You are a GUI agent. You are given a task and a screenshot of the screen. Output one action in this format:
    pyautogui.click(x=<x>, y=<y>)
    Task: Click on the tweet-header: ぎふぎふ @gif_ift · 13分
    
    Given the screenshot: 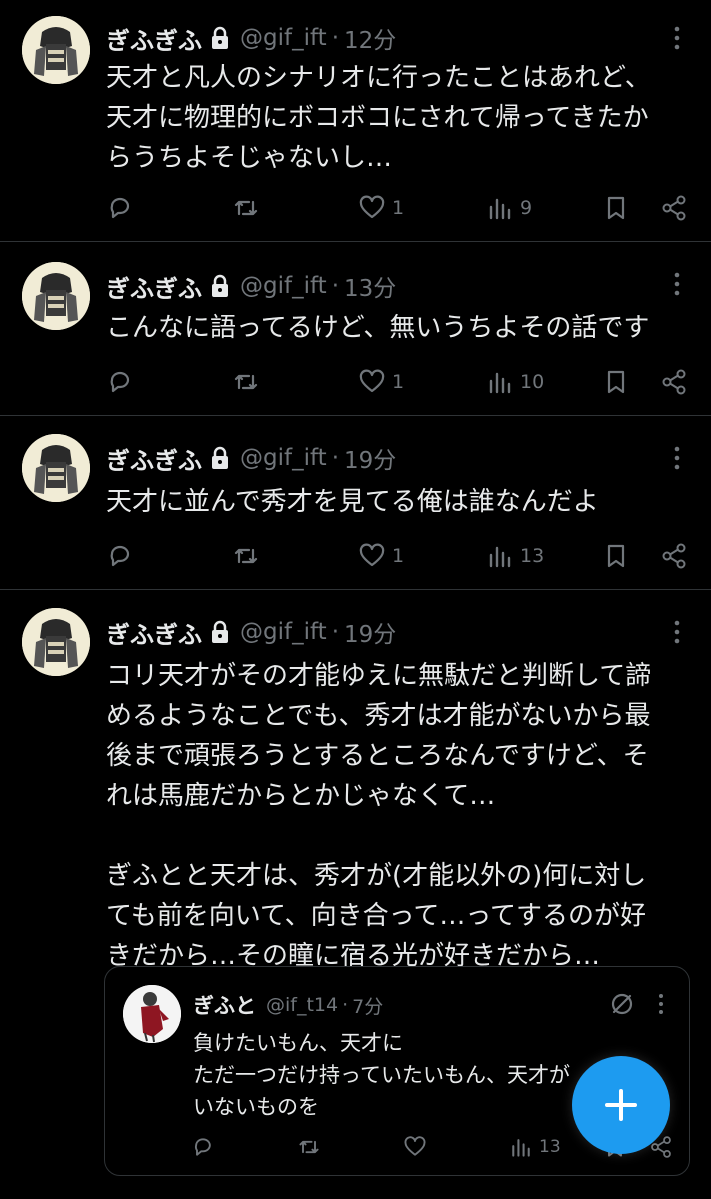 What is the action you would take?
    pyautogui.click(x=251, y=286)
    